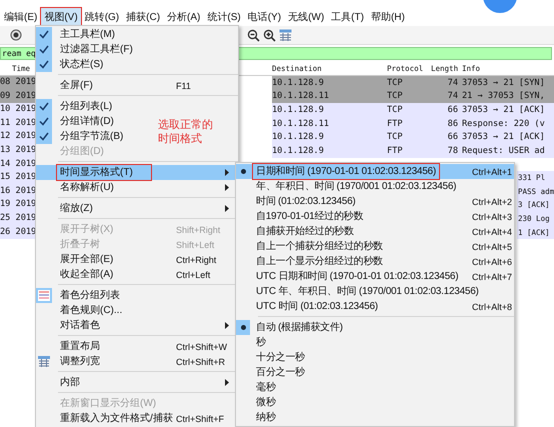  I want to click on menu-bar-item: 帮助(H), so click(388, 17).